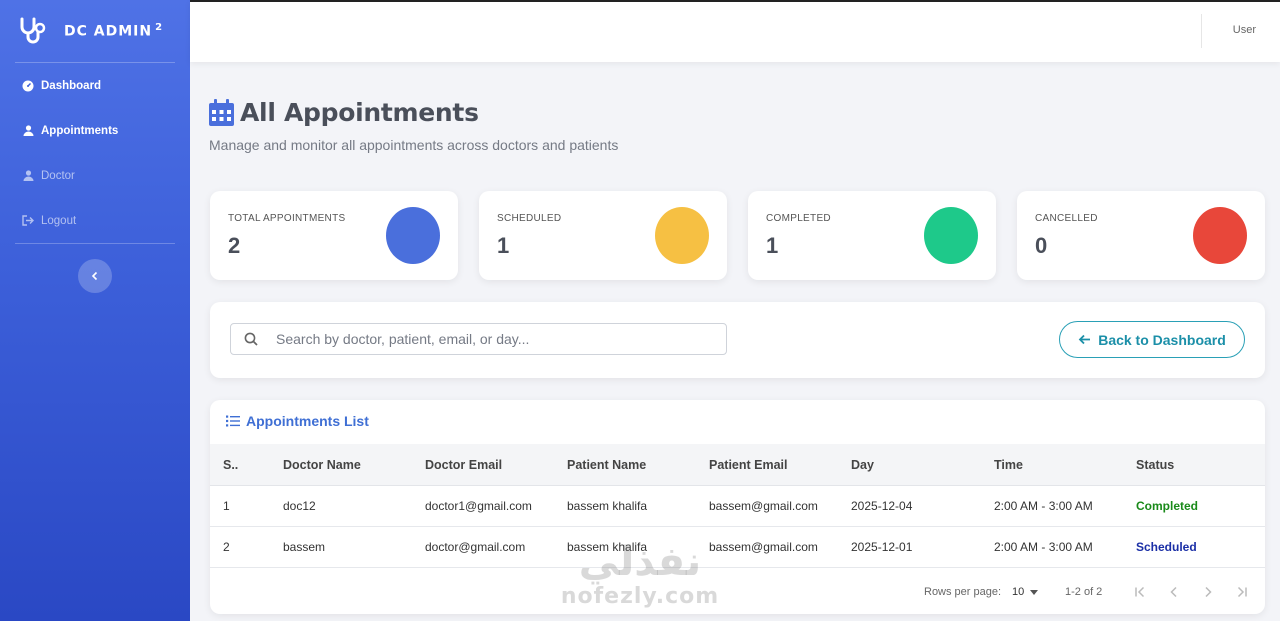 The width and height of the screenshot is (1280, 621). I want to click on logout-icon, so click(28, 221).